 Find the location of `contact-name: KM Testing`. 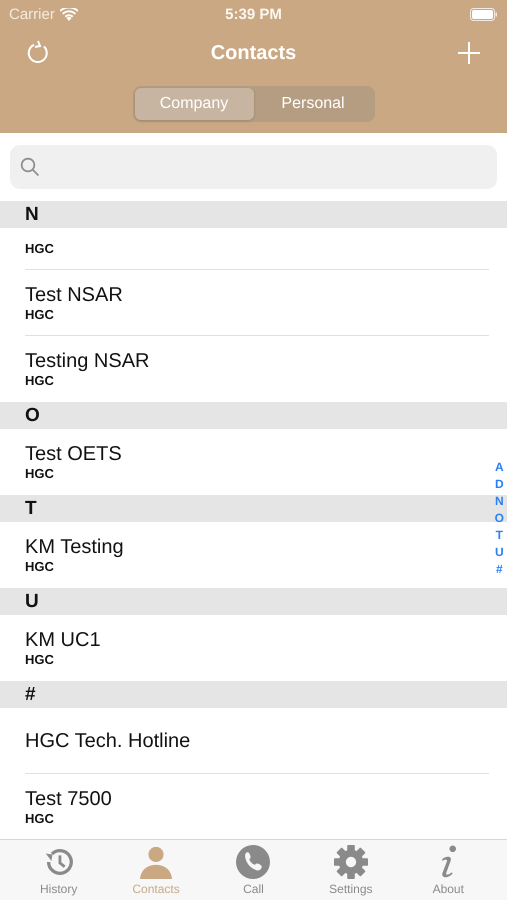

contact-name: KM Testing is located at coordinates (74, 547).